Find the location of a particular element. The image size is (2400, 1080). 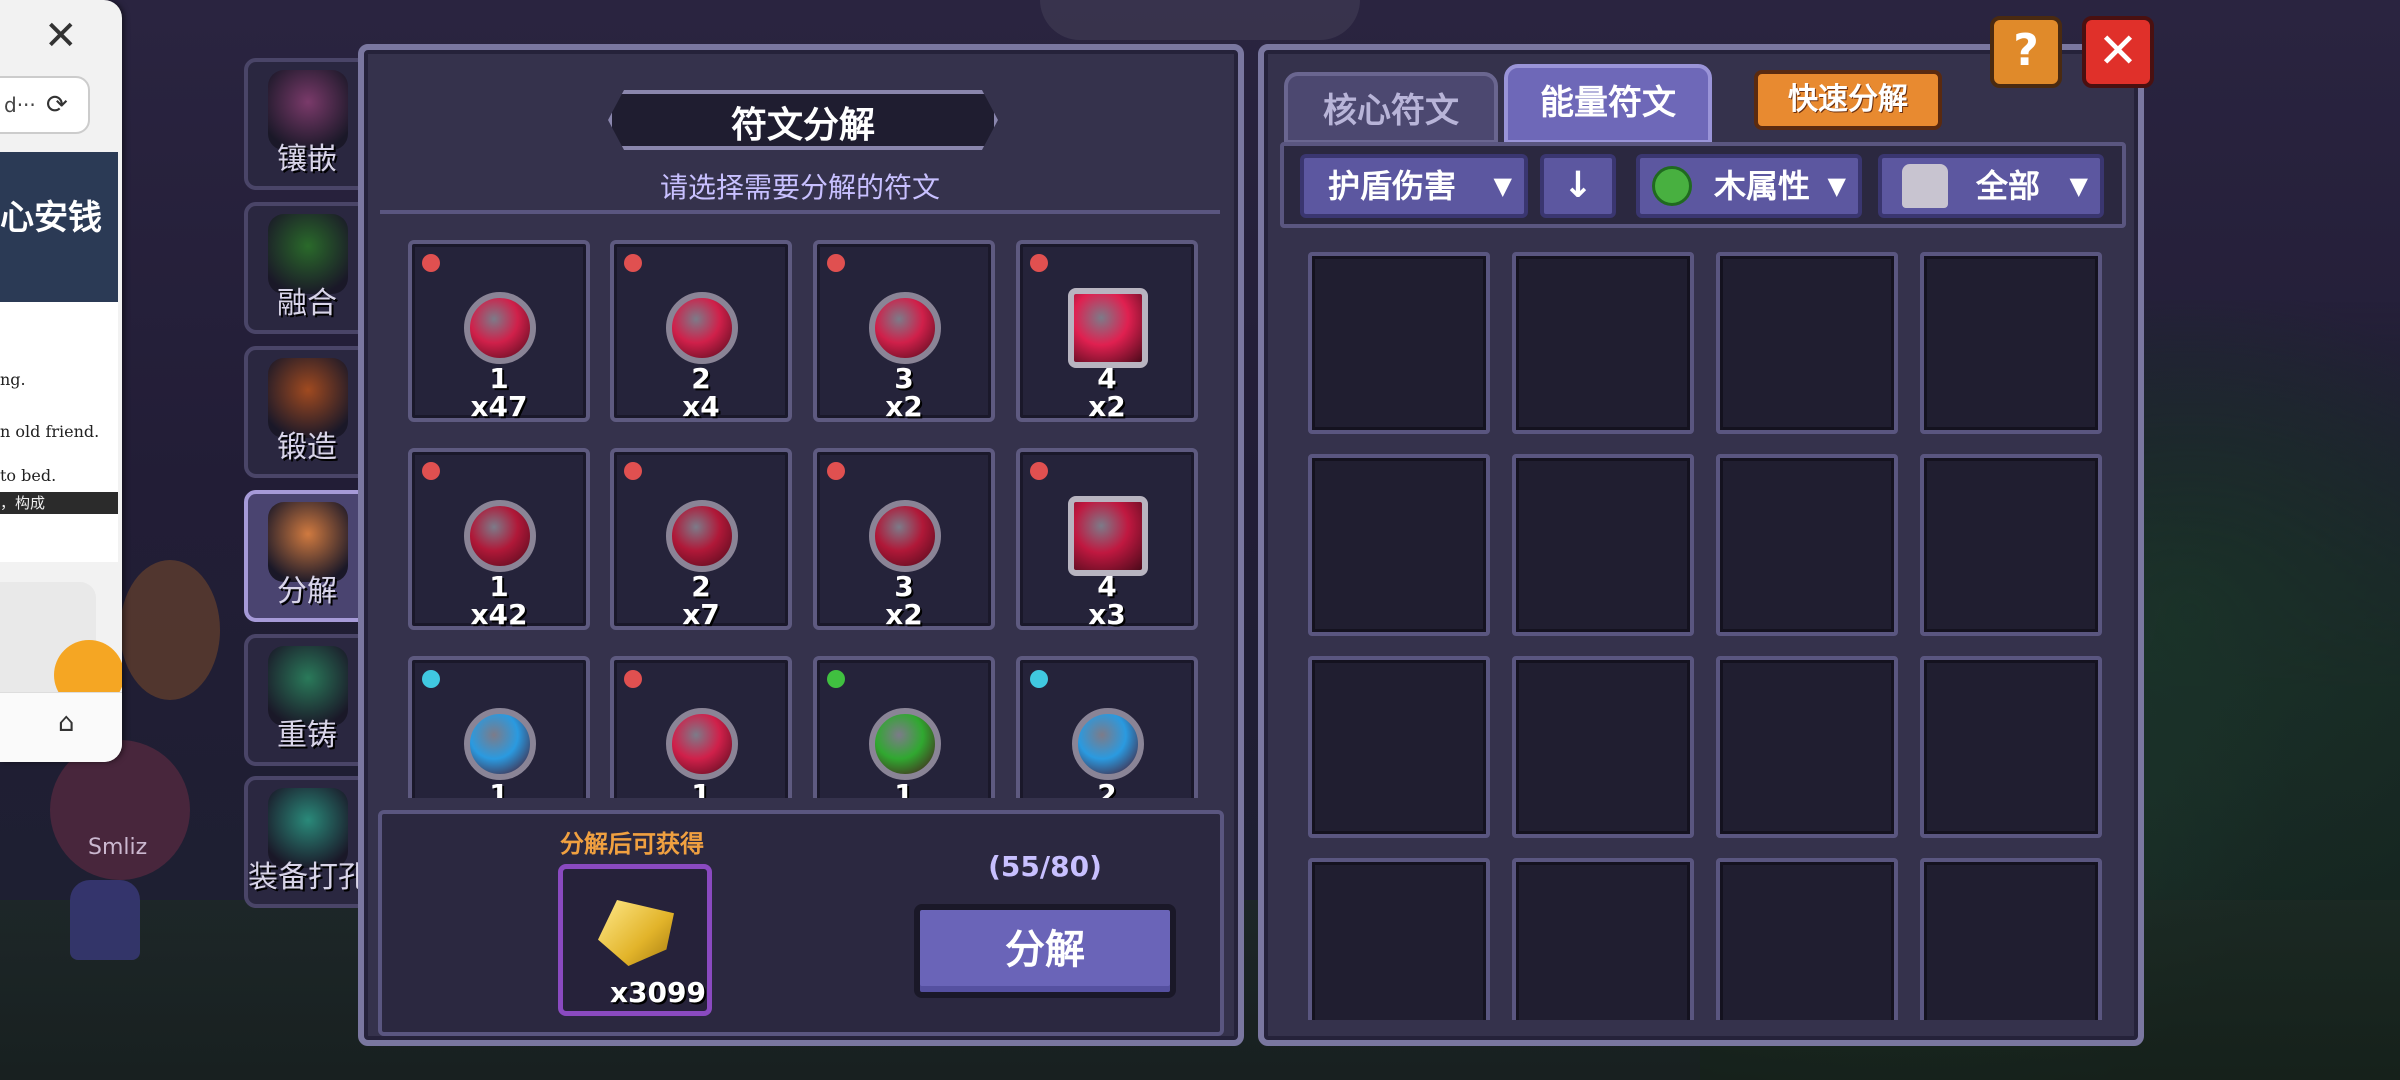

panel-subtitle: 请选择需要分解的符文 is located at coordinates (799, 187).